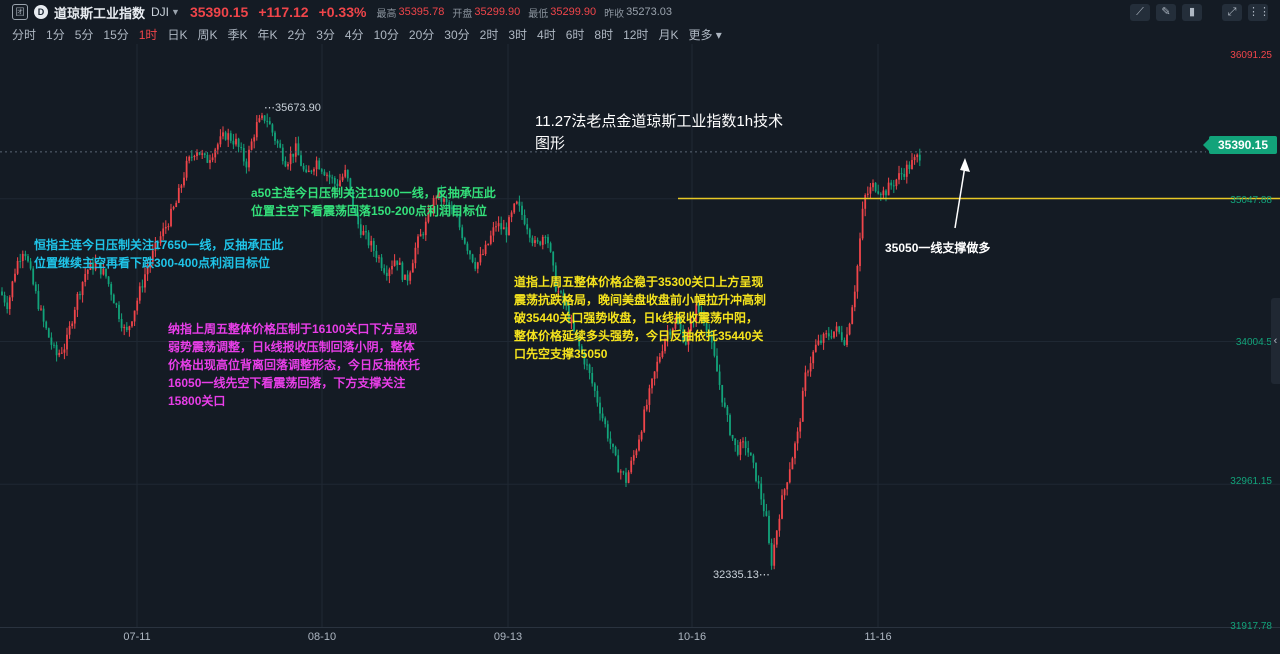 The width and height of the screenshot is (1280, 654). Describe the element at coordinates (960, 197) in the screenshot. I see `up-arrow-shaft` at that location.